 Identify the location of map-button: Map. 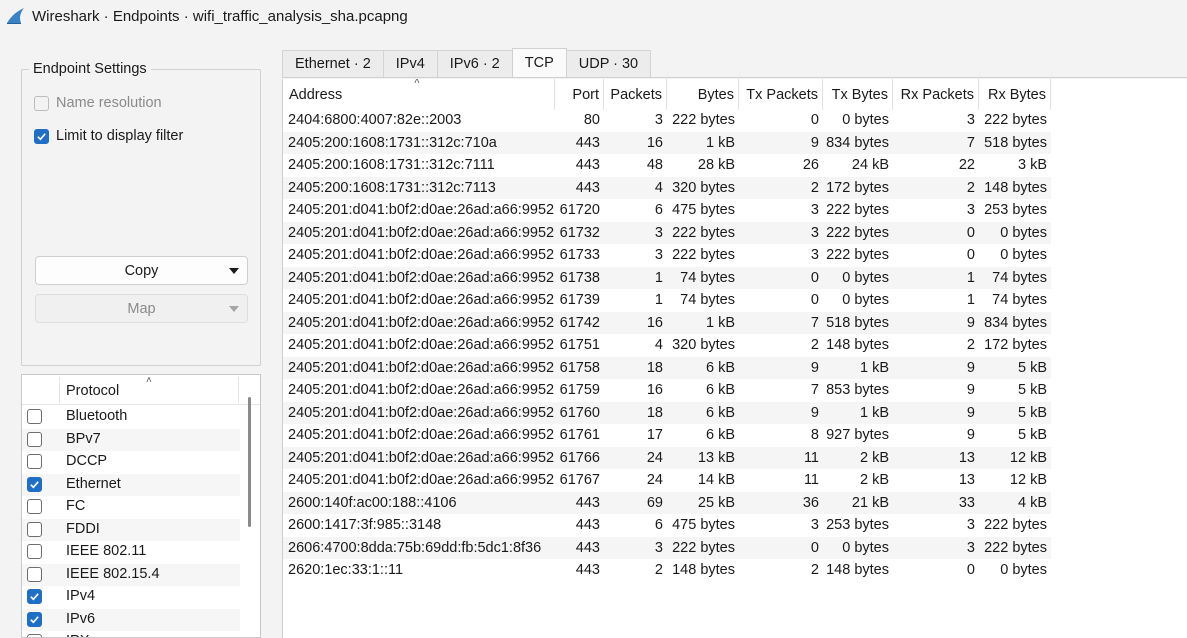
(141, 308).